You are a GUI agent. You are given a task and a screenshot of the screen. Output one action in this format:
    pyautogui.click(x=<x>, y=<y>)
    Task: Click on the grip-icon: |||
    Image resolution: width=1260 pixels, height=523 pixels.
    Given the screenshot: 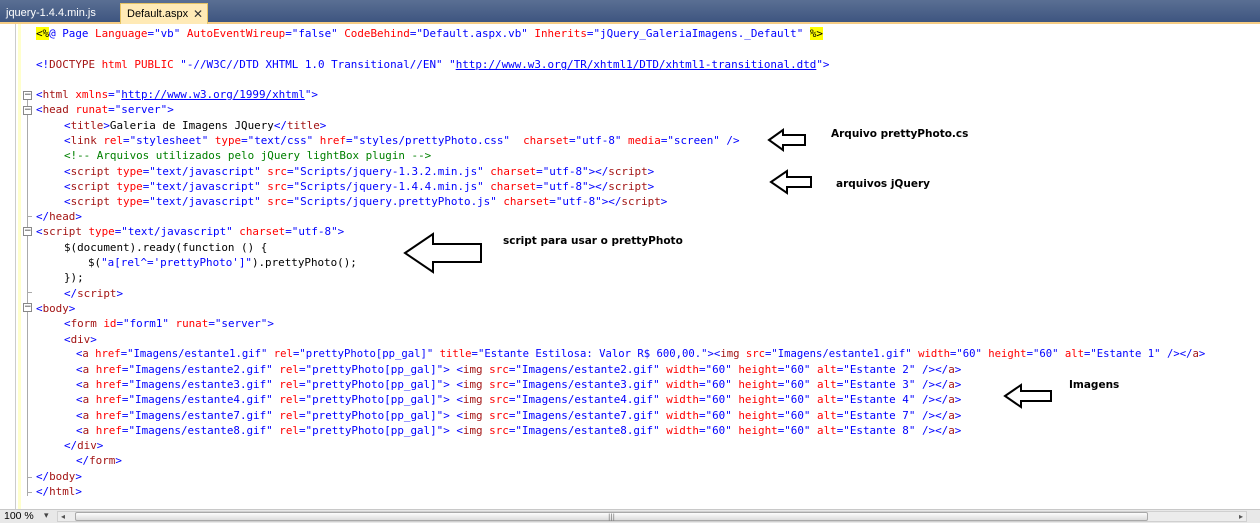 What is the action you would take?
    pyautogui.click(x=611, y=517)
    